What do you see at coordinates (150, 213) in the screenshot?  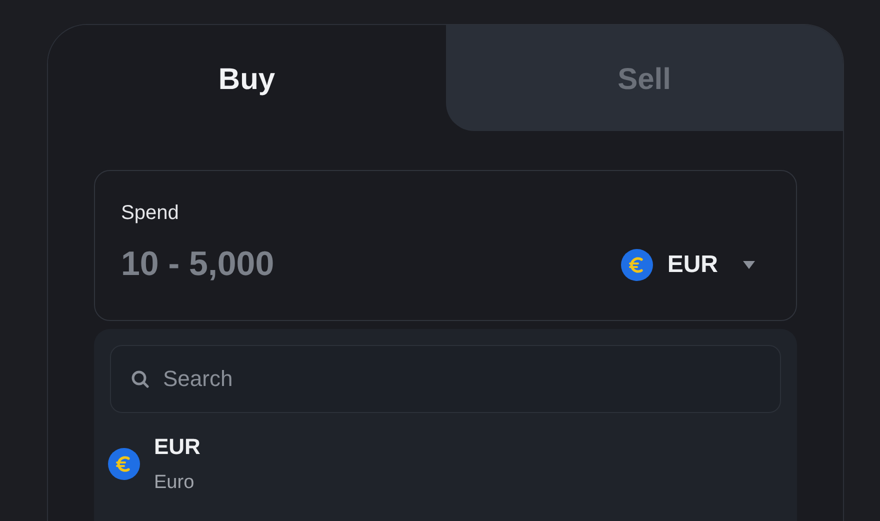 I see `spend-label: Spend` at bounding box center [150, 213].